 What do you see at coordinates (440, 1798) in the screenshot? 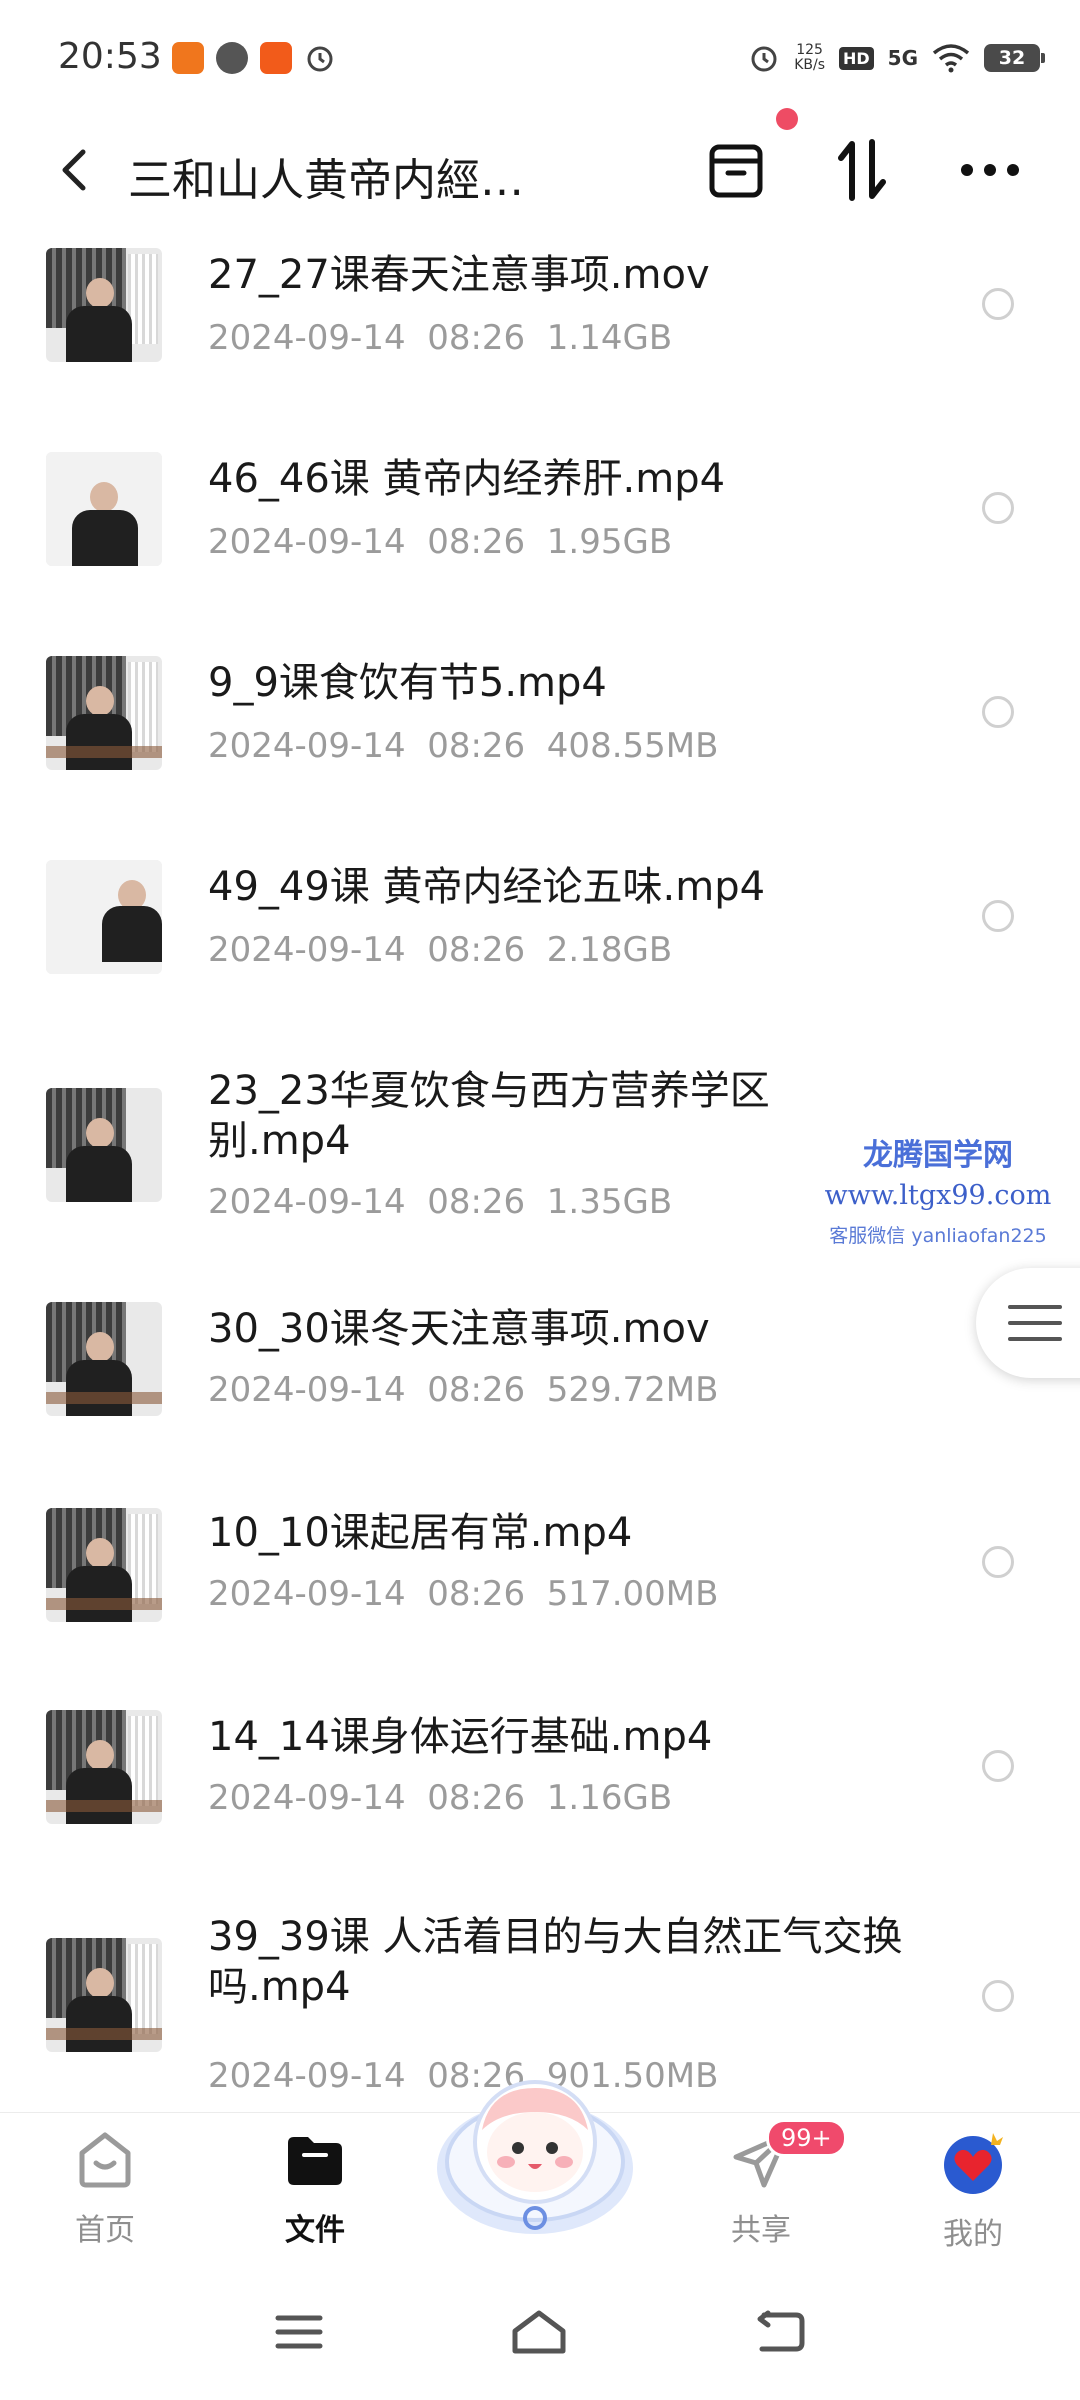
I see `file-meta: 2024-09-14 08:26 1.16GB` at bounding box center [440, 1798].